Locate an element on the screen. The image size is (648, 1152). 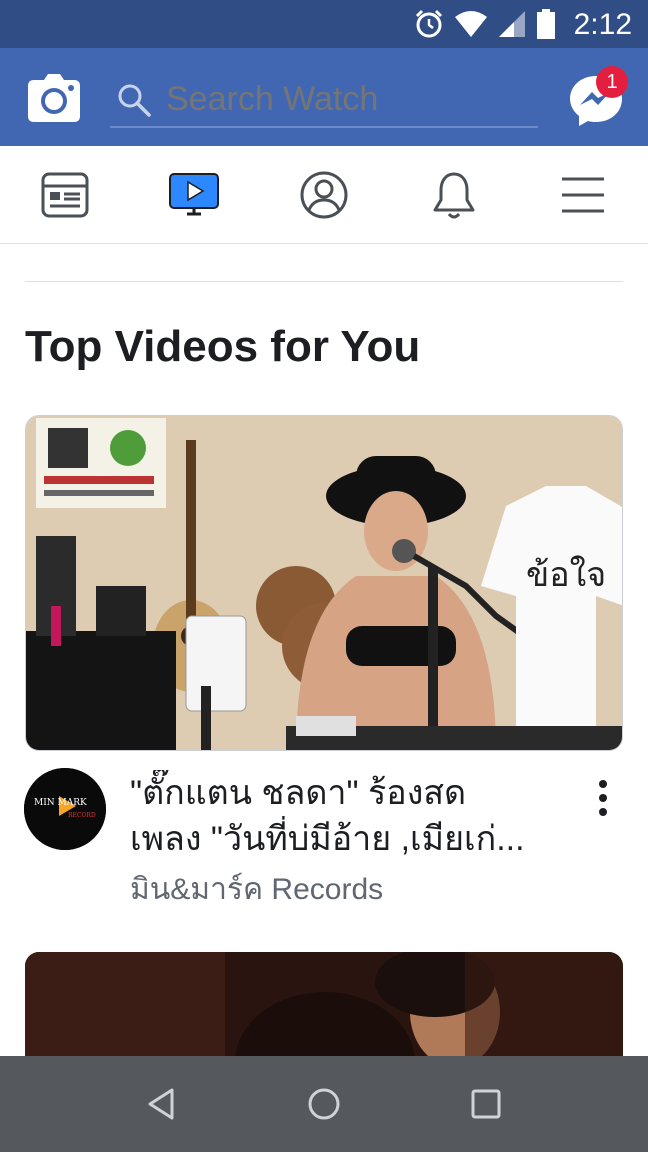
signal-icon is located at coordinates (512, 24).